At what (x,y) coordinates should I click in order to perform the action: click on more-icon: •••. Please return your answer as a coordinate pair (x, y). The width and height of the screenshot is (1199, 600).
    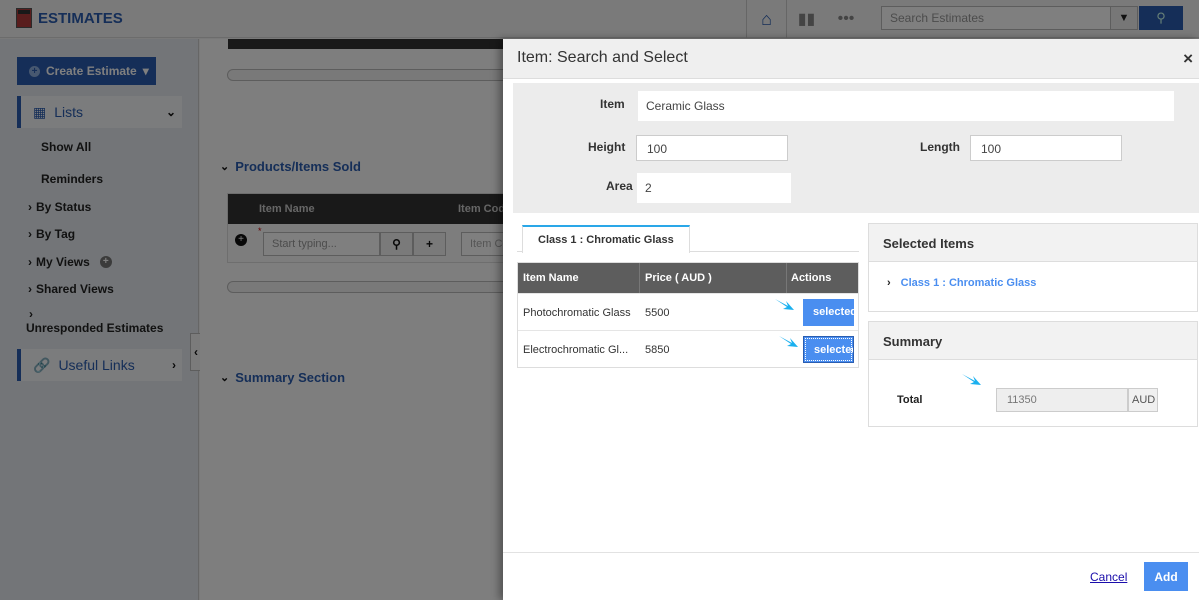
    Looking at the image, I should click on (846, 19).